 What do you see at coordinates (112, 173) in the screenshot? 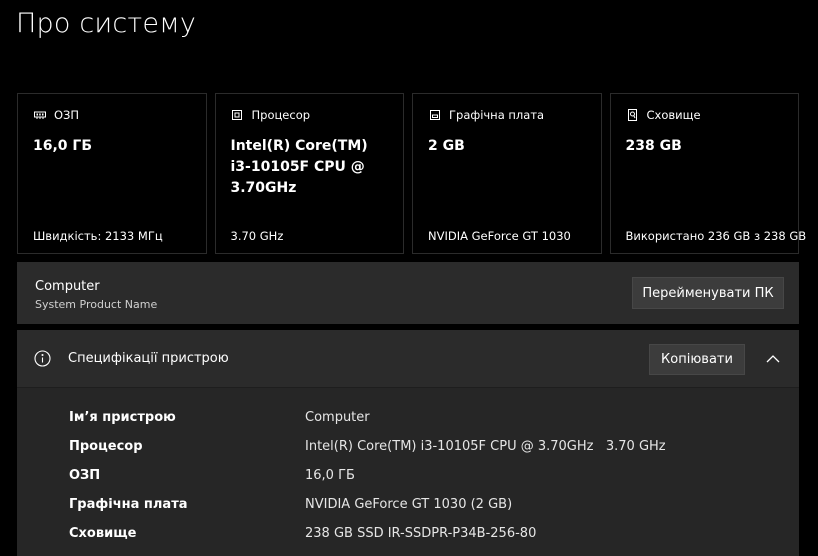
I see `card-ram: ОЗП 16,0 ГБ Швидкість: 2133 МГц` at bounding box center [112, 173].